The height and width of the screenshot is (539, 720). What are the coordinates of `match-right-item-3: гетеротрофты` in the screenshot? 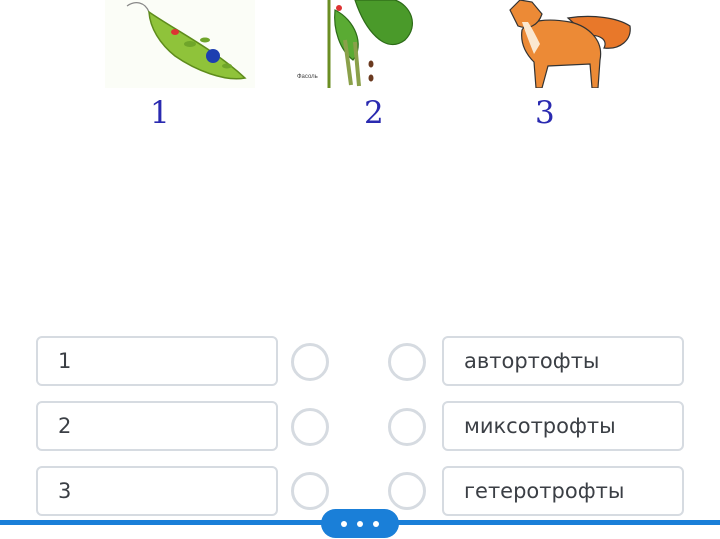 It's located at (563, 491).